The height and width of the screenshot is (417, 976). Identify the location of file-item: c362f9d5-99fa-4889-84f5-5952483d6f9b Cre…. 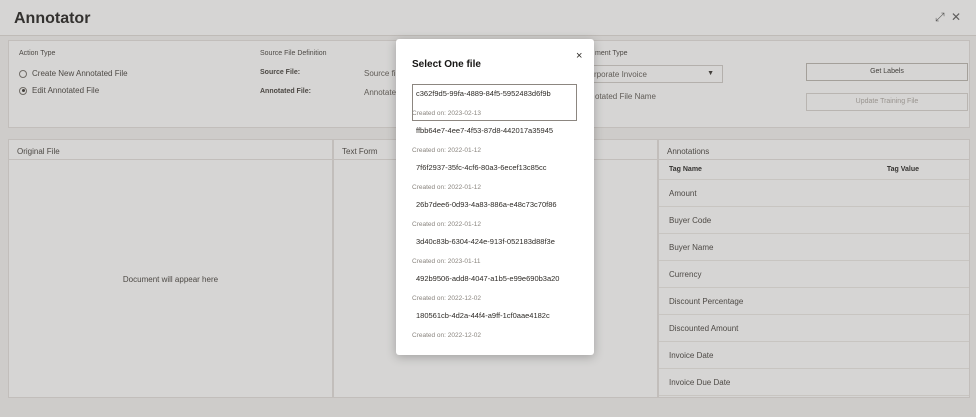
(494, 102).